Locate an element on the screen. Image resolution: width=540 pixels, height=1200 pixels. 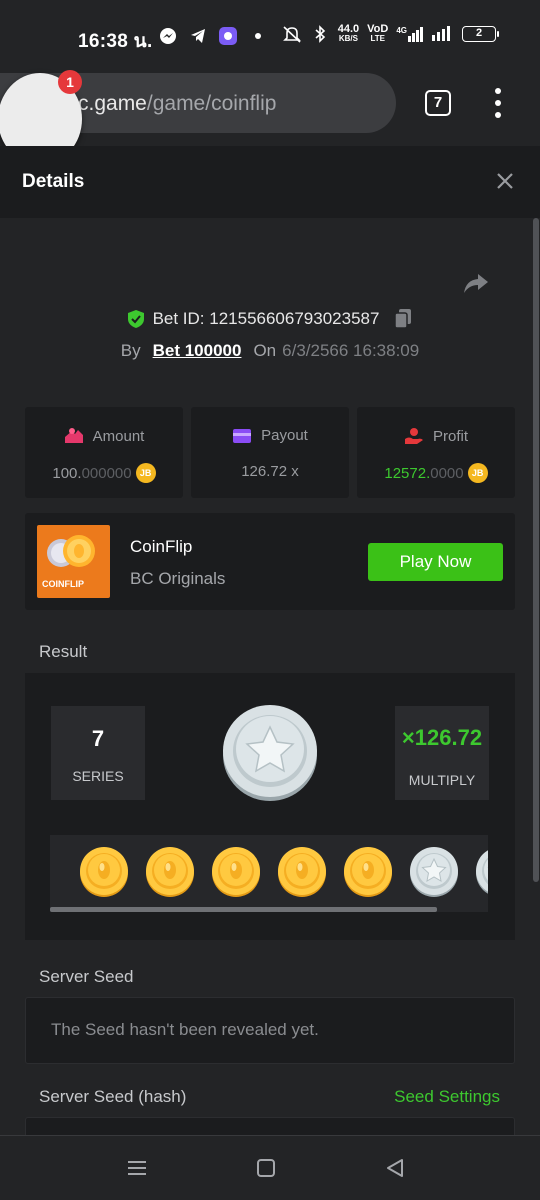
menu-icon is located at coordinates (137, 1168).